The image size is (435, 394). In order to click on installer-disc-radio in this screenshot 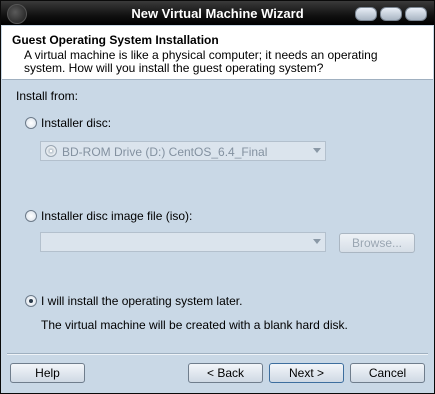, I will do `click(31, 123)`.